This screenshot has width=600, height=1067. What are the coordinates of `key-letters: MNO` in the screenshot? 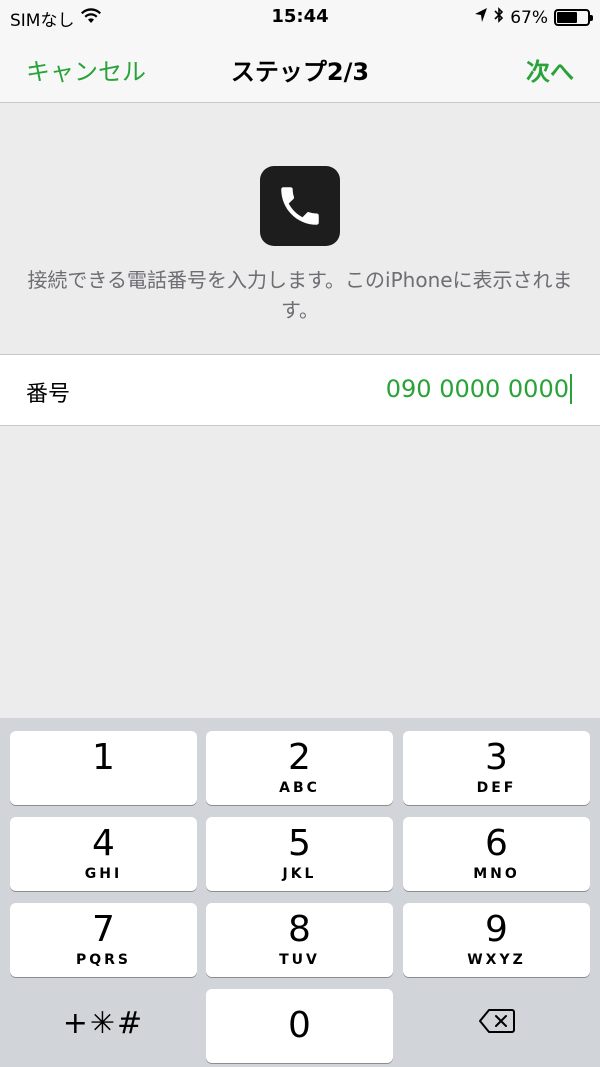 It's located at (496, 874).